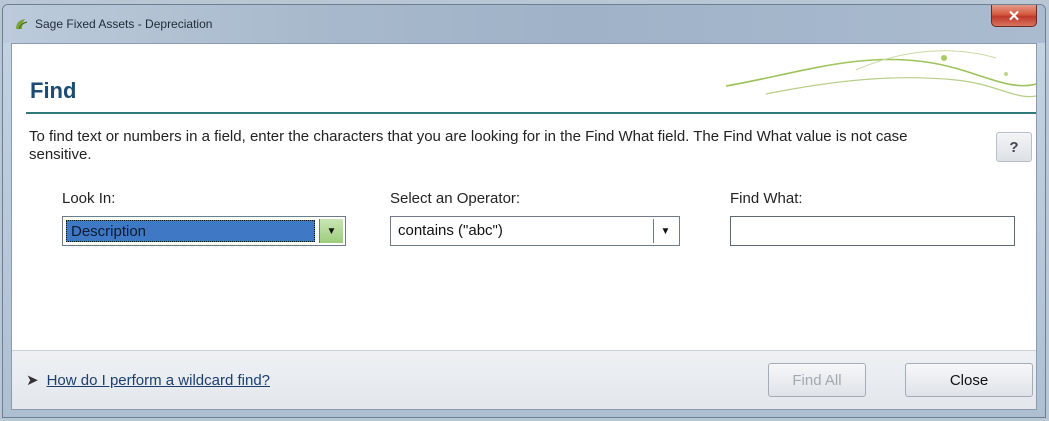 This screenshot has width=1049, height=421. Describe the element at coordinates (190, 231) in the screenshot. I see `look-in-value: Description` at that location.